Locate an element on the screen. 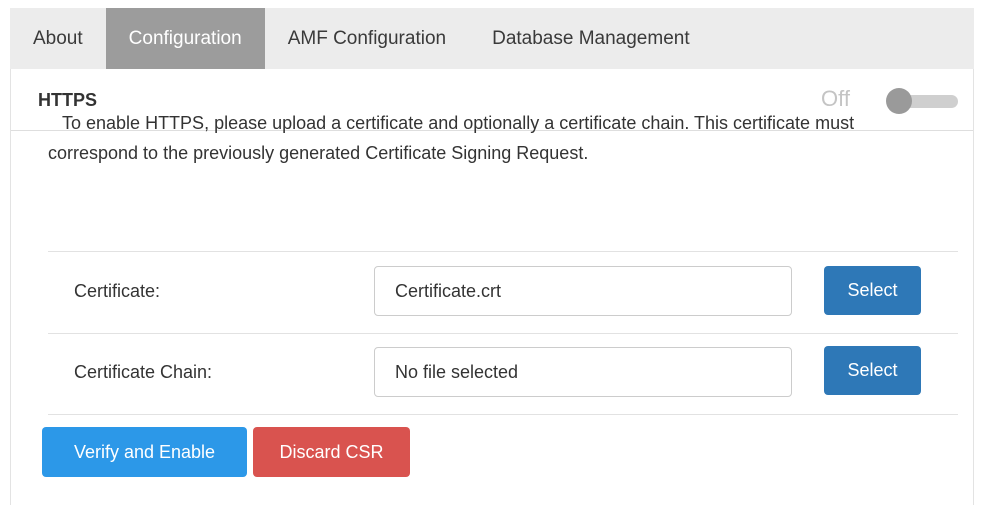 The image size is (988, 505). tab-amf-configuration: AMF Configuration is located at coordinates (367, 38).